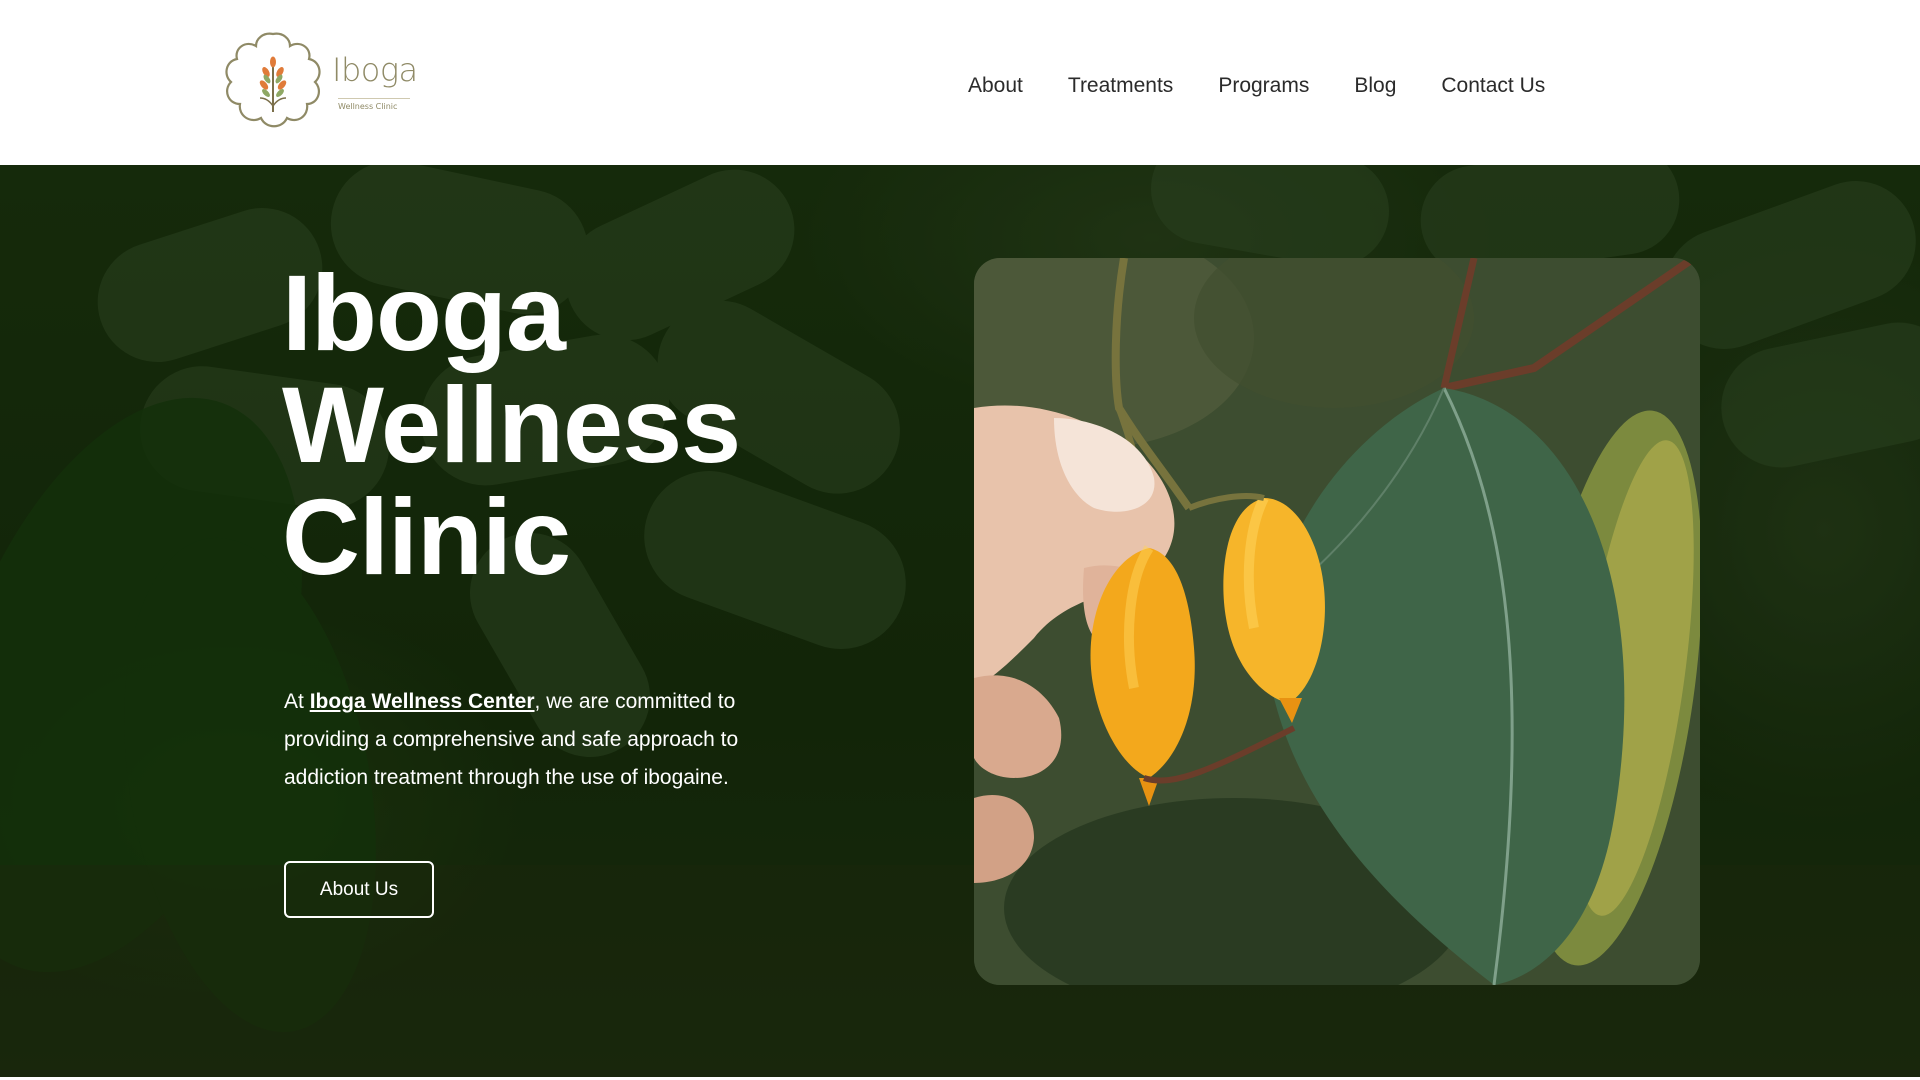  Describe the element at coordinates (1375, 86) in the screenshot. I see `nav-item-blog: Blog` at that location.